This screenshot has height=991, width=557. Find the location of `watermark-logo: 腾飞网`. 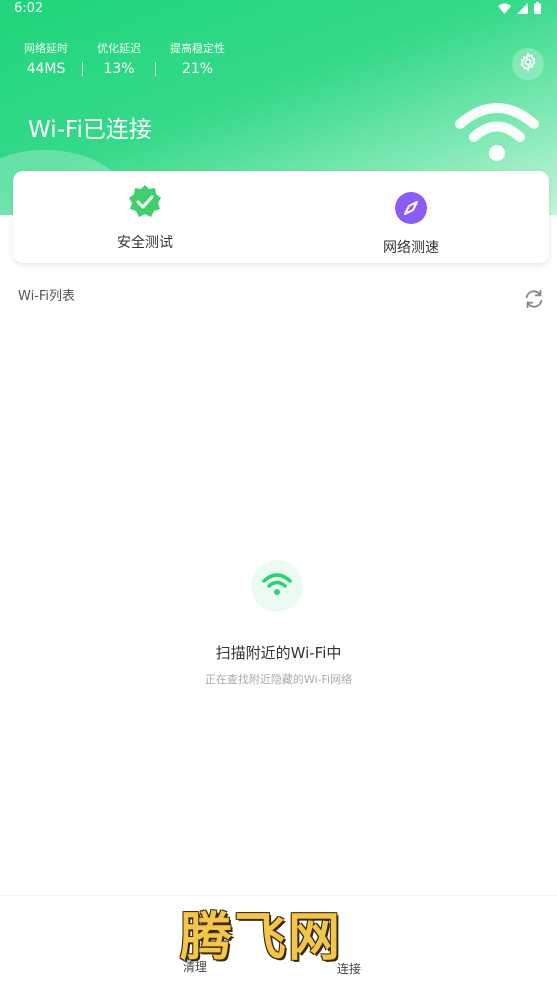

watermark-logo: 腾飞网 is located at coordinates (261, 937).